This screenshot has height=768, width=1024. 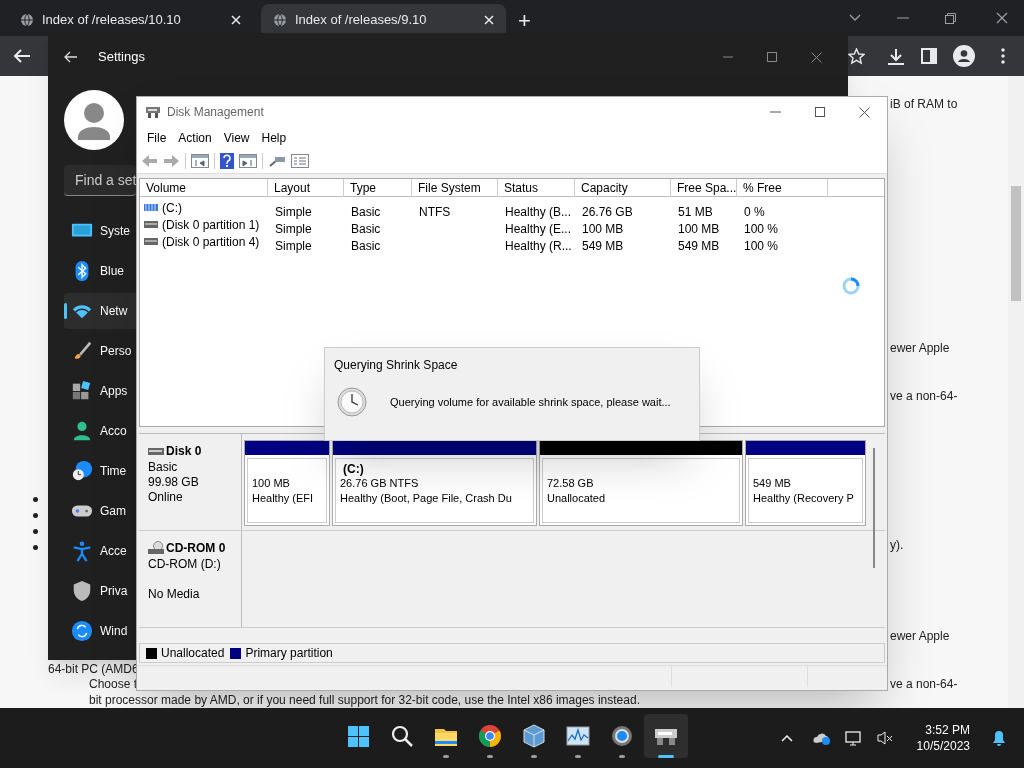 I want to click on menu-item: File, so click(x=157, y=138).